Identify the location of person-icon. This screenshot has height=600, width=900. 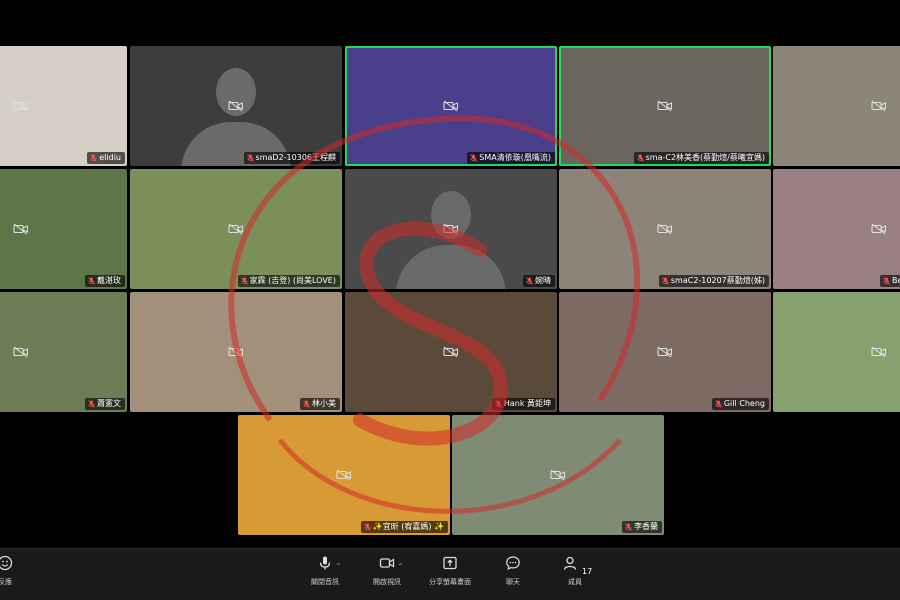
(570, 563).